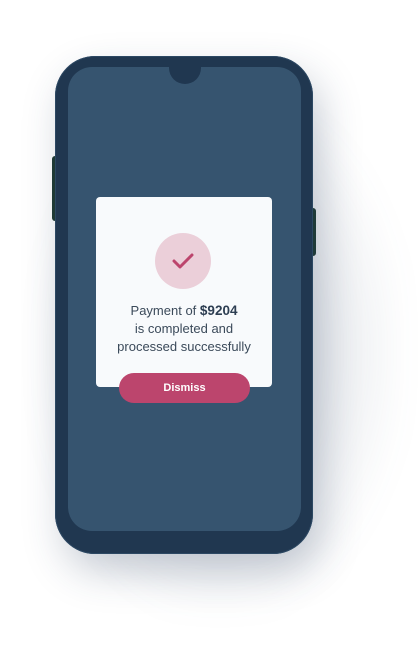 The image size is (419, 660). What do you see at coordinates (163, 310) in the screenshot?
I see `message-prefix: Payment of` at bounding box center [163, 310].